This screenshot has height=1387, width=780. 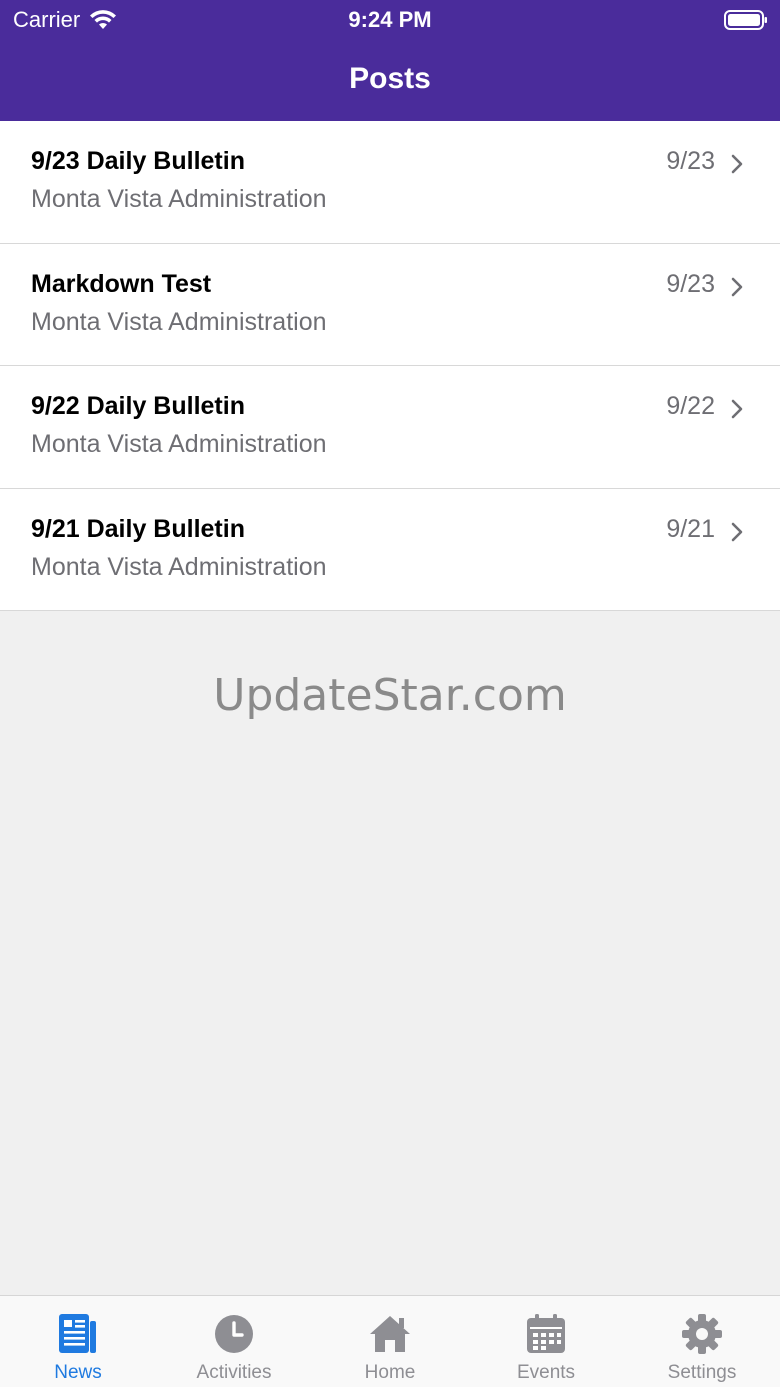 What do you see at coordinates (390, 695) in the screenshot?
I see `watermark: UpdateStar.com` at bounding box center [390, 695].